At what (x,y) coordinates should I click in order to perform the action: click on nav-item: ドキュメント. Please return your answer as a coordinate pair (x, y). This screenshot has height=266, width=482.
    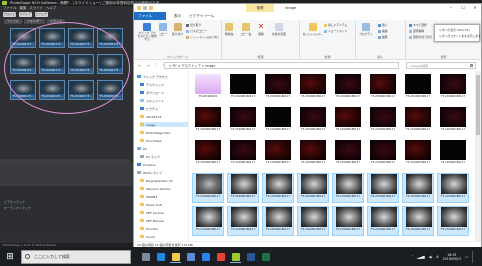
    Looking at the image, I should click on (164, 100).